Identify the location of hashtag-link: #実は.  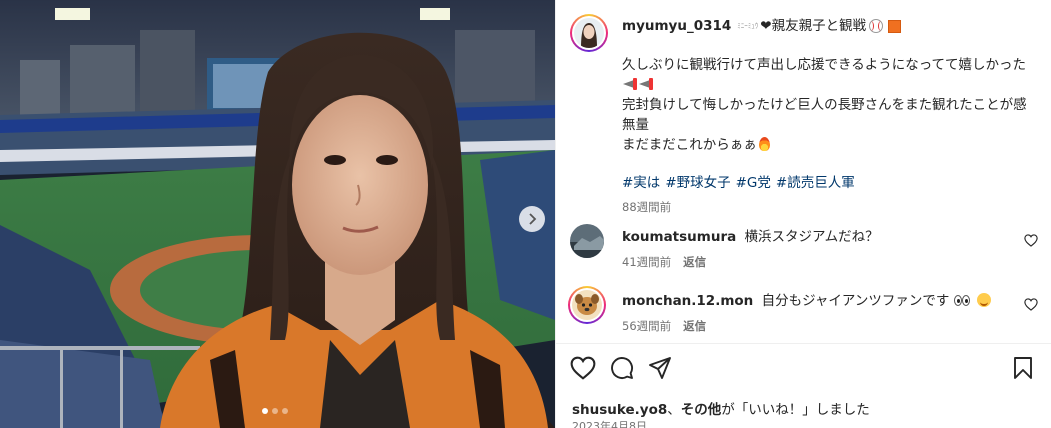
(641, 181).